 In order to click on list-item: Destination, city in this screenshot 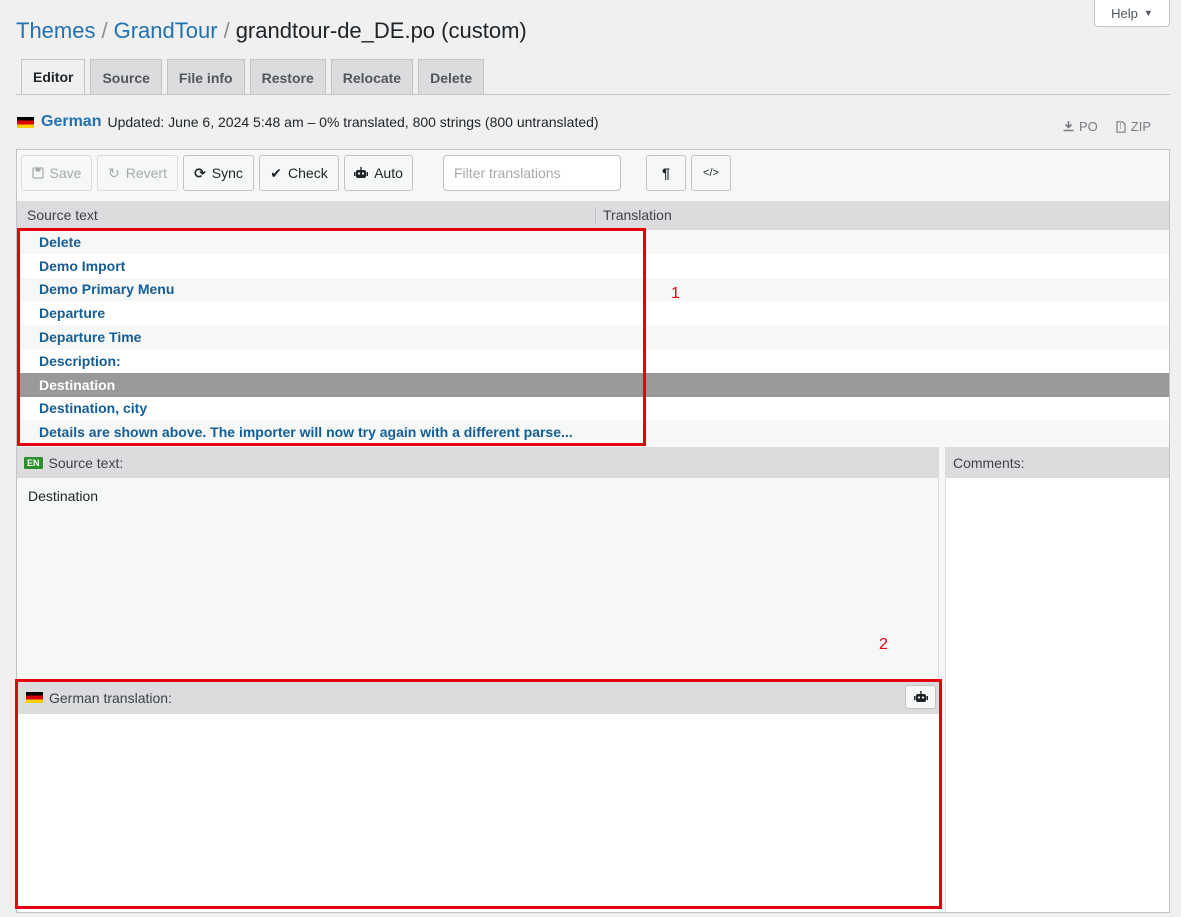, I will do `click(593, 409)`.